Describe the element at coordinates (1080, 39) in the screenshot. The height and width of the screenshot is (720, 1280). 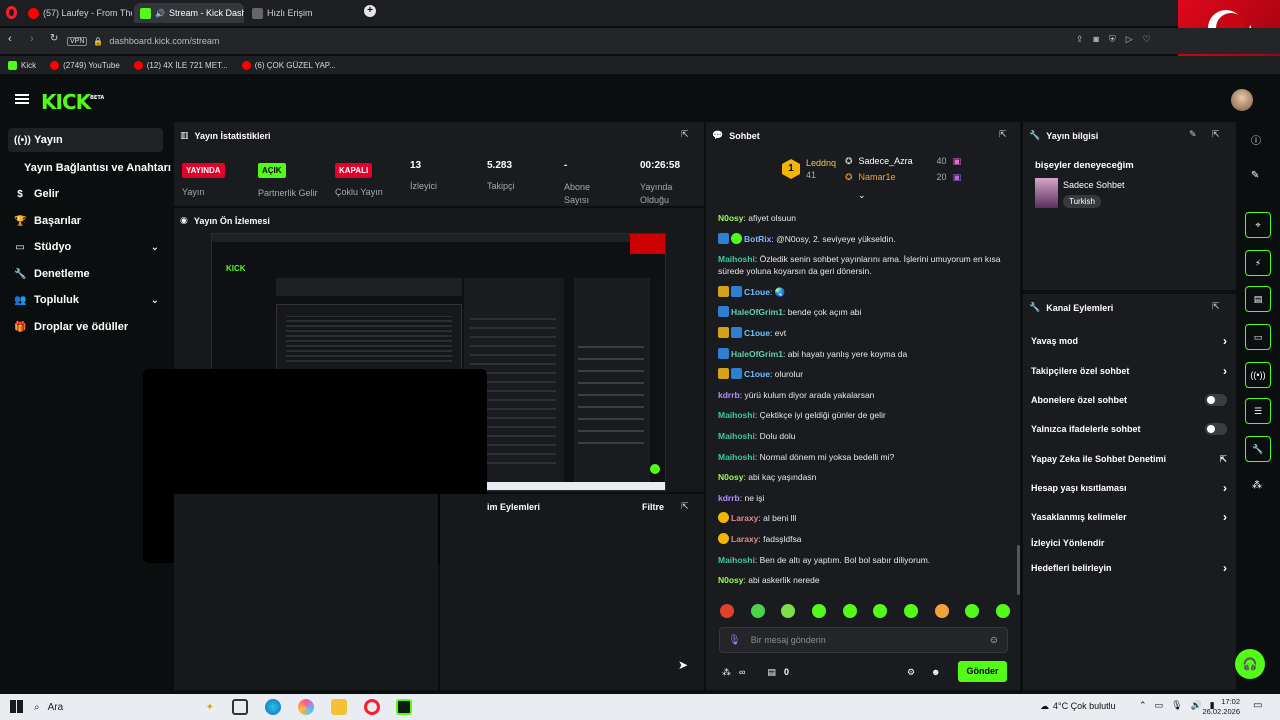
I see `share-icon: ⇪` at that location.